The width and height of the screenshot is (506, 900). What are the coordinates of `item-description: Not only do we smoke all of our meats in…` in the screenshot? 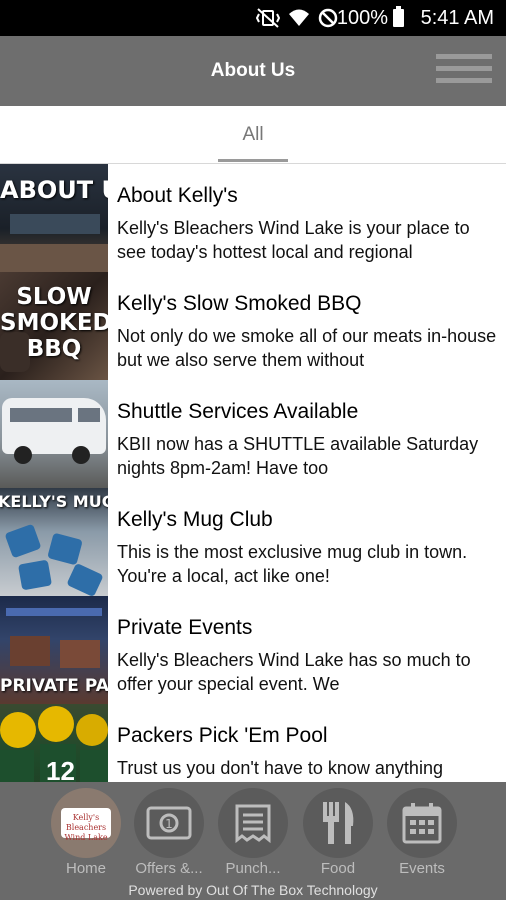 It's located at (307, 348).